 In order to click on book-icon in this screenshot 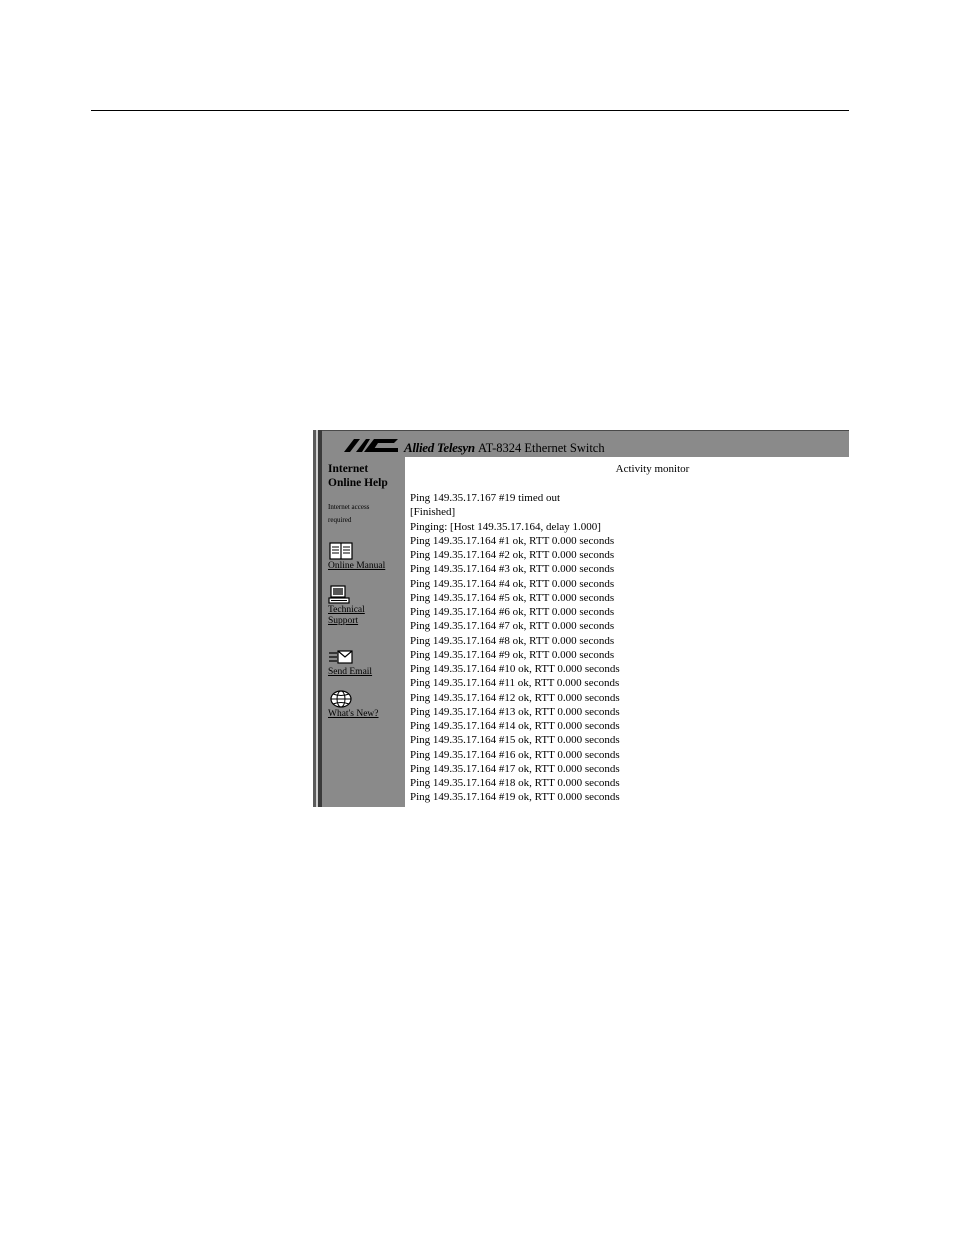, I will do `click(341, 551)`.